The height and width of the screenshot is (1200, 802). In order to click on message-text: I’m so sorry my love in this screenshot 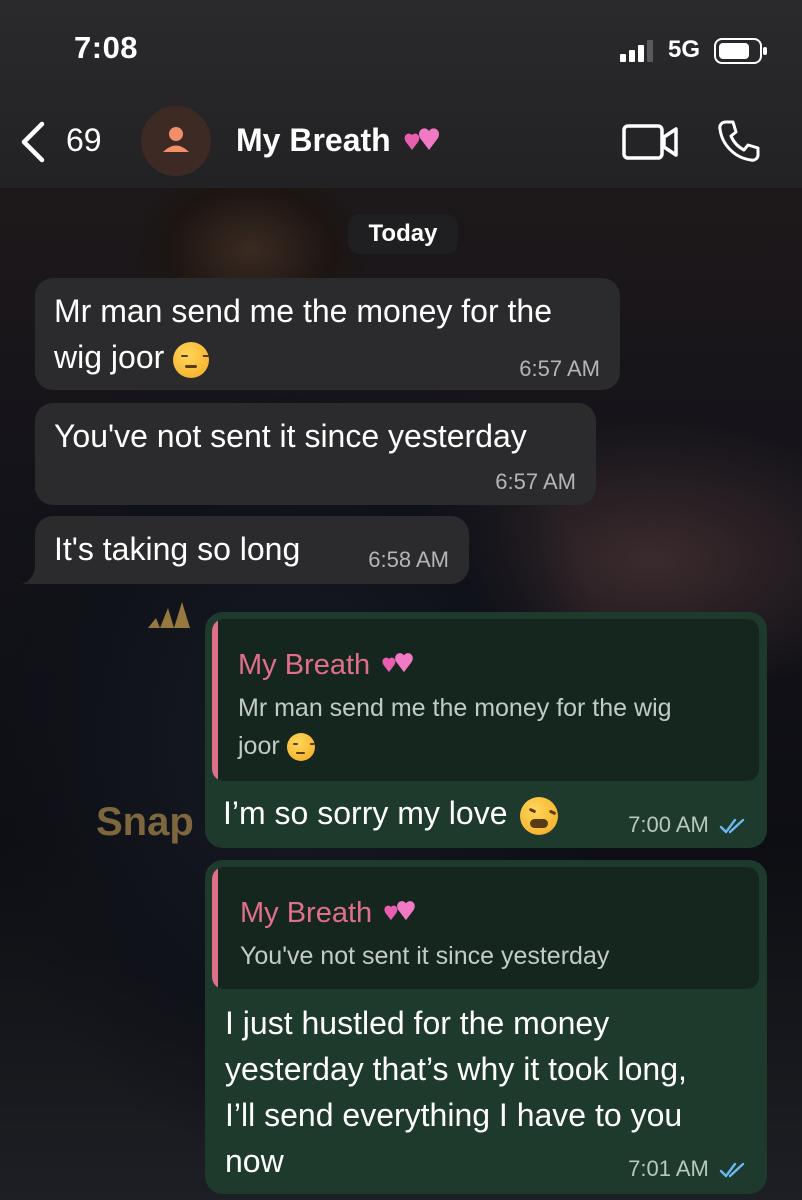, I will do `click(365, 813)`.